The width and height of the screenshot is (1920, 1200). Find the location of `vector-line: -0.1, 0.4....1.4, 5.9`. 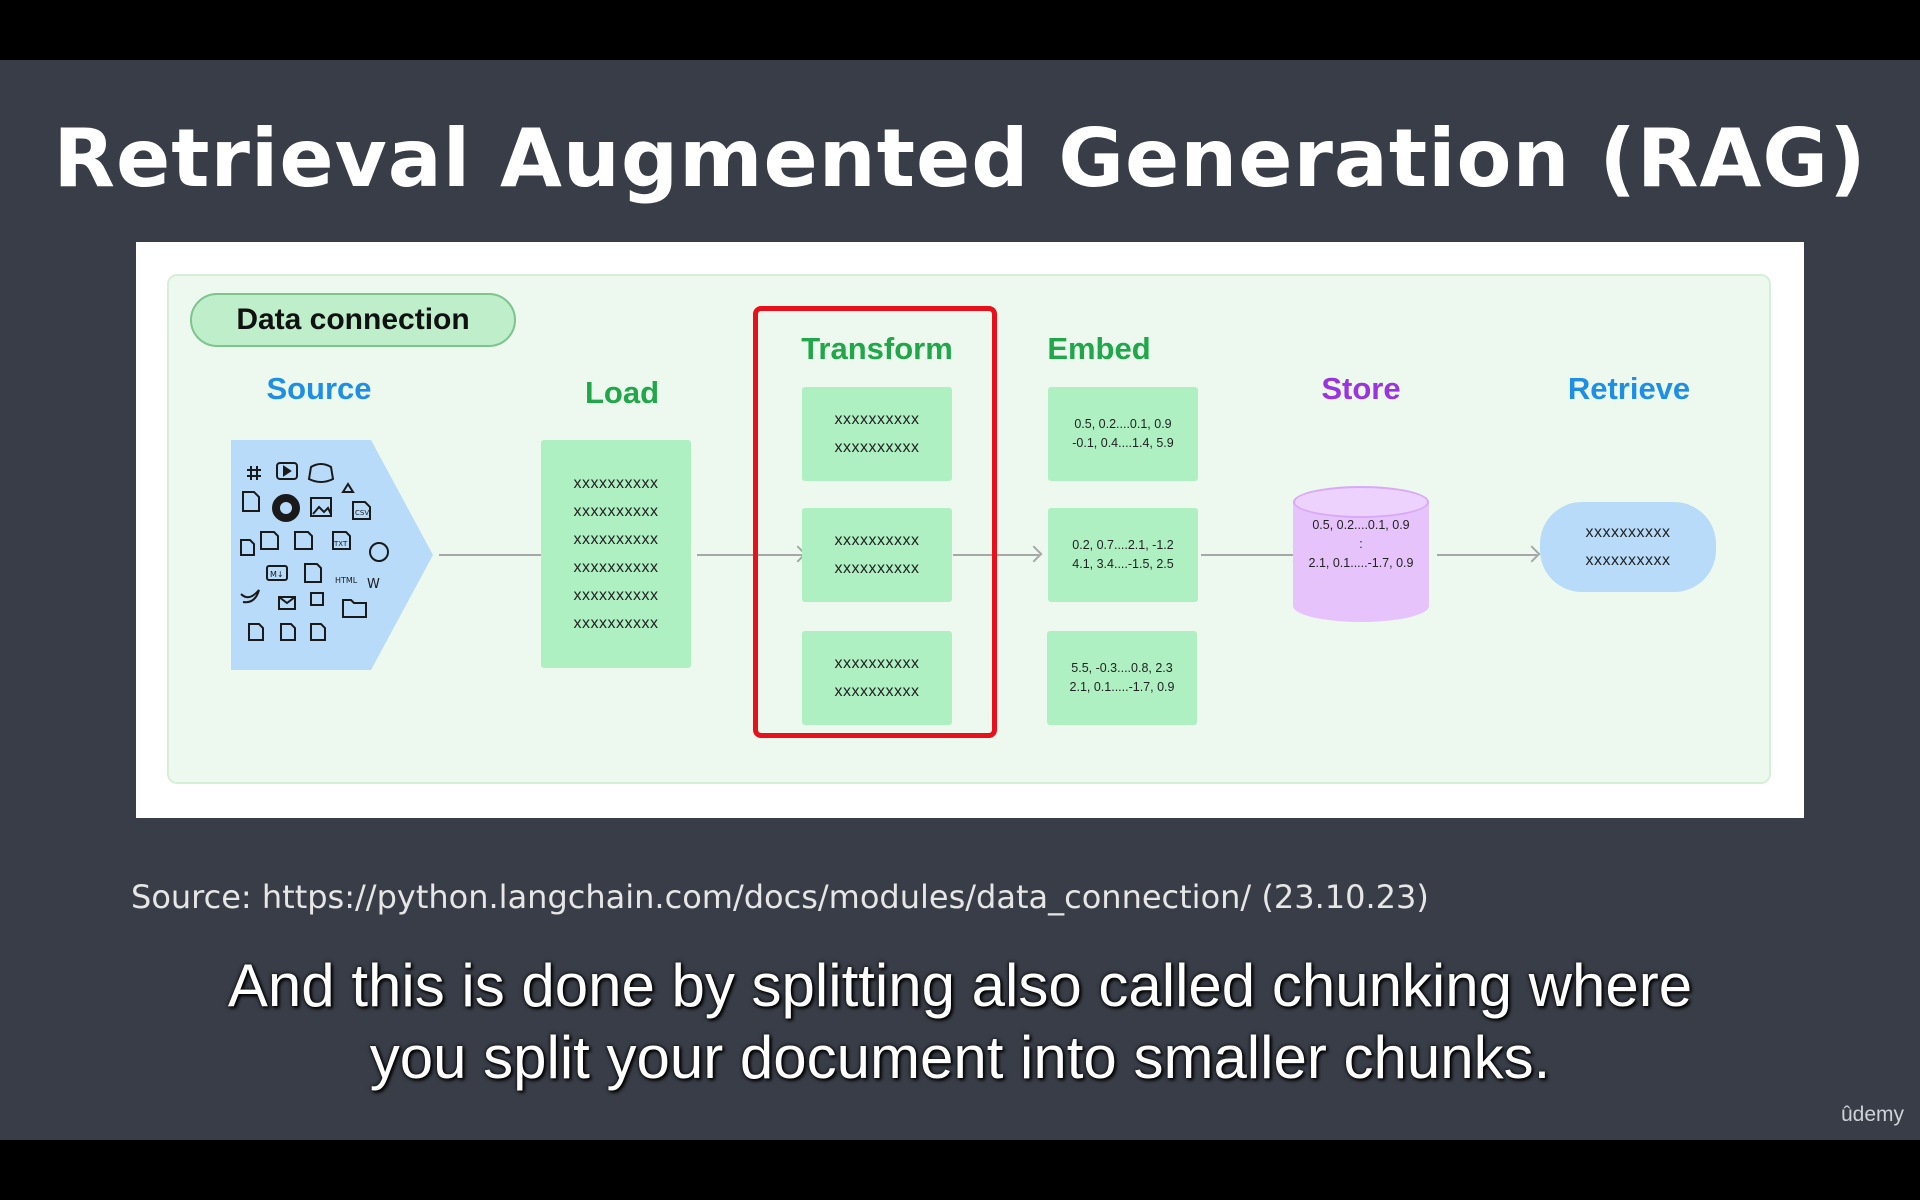

vector-line: -0.1, 0.4....1.4, 5.9 is located at coordinates (1123, 443).